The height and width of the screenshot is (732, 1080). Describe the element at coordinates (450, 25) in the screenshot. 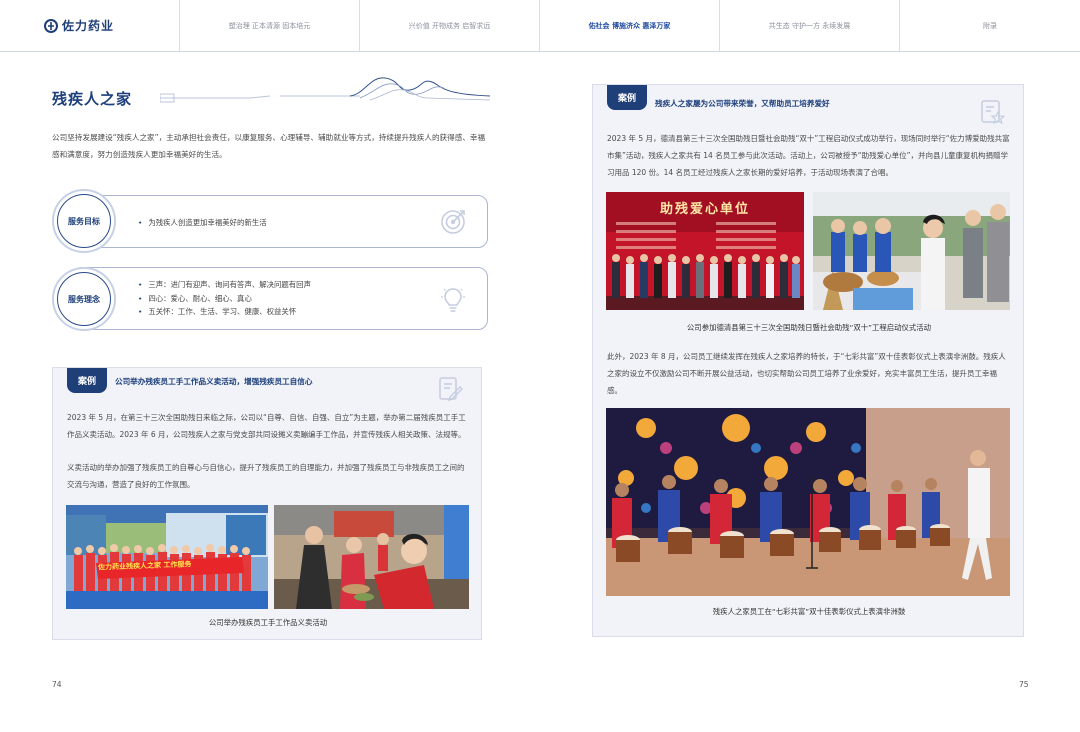

I see `nav-item-value: 兴价值 开物成务 启智求远` at that location.